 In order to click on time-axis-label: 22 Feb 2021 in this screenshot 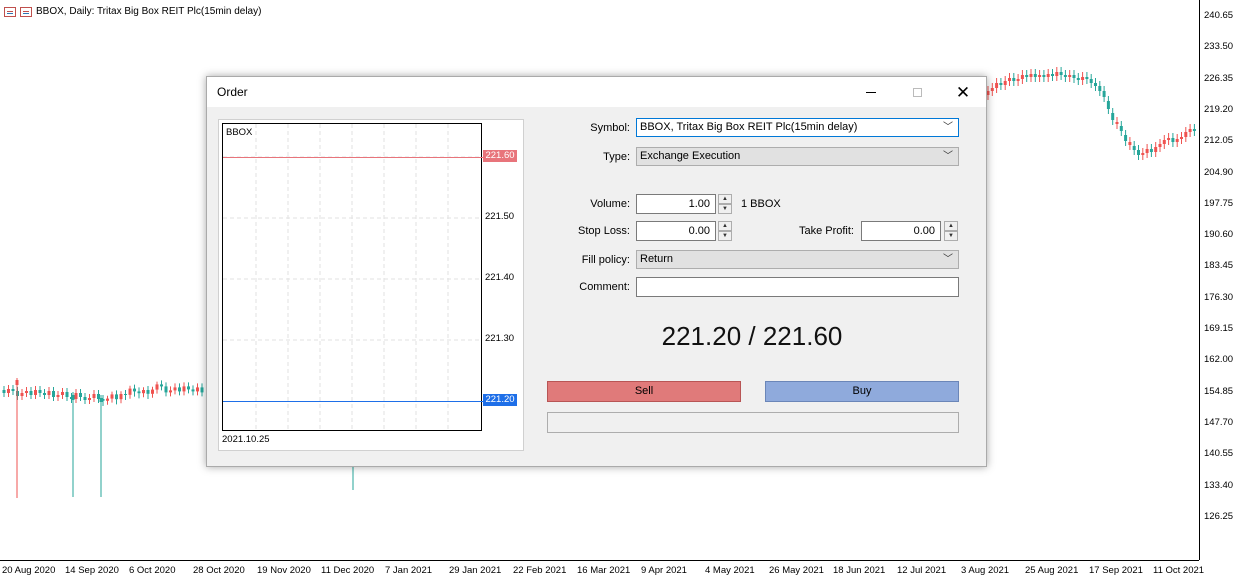, I will do `click(540, 570)`.